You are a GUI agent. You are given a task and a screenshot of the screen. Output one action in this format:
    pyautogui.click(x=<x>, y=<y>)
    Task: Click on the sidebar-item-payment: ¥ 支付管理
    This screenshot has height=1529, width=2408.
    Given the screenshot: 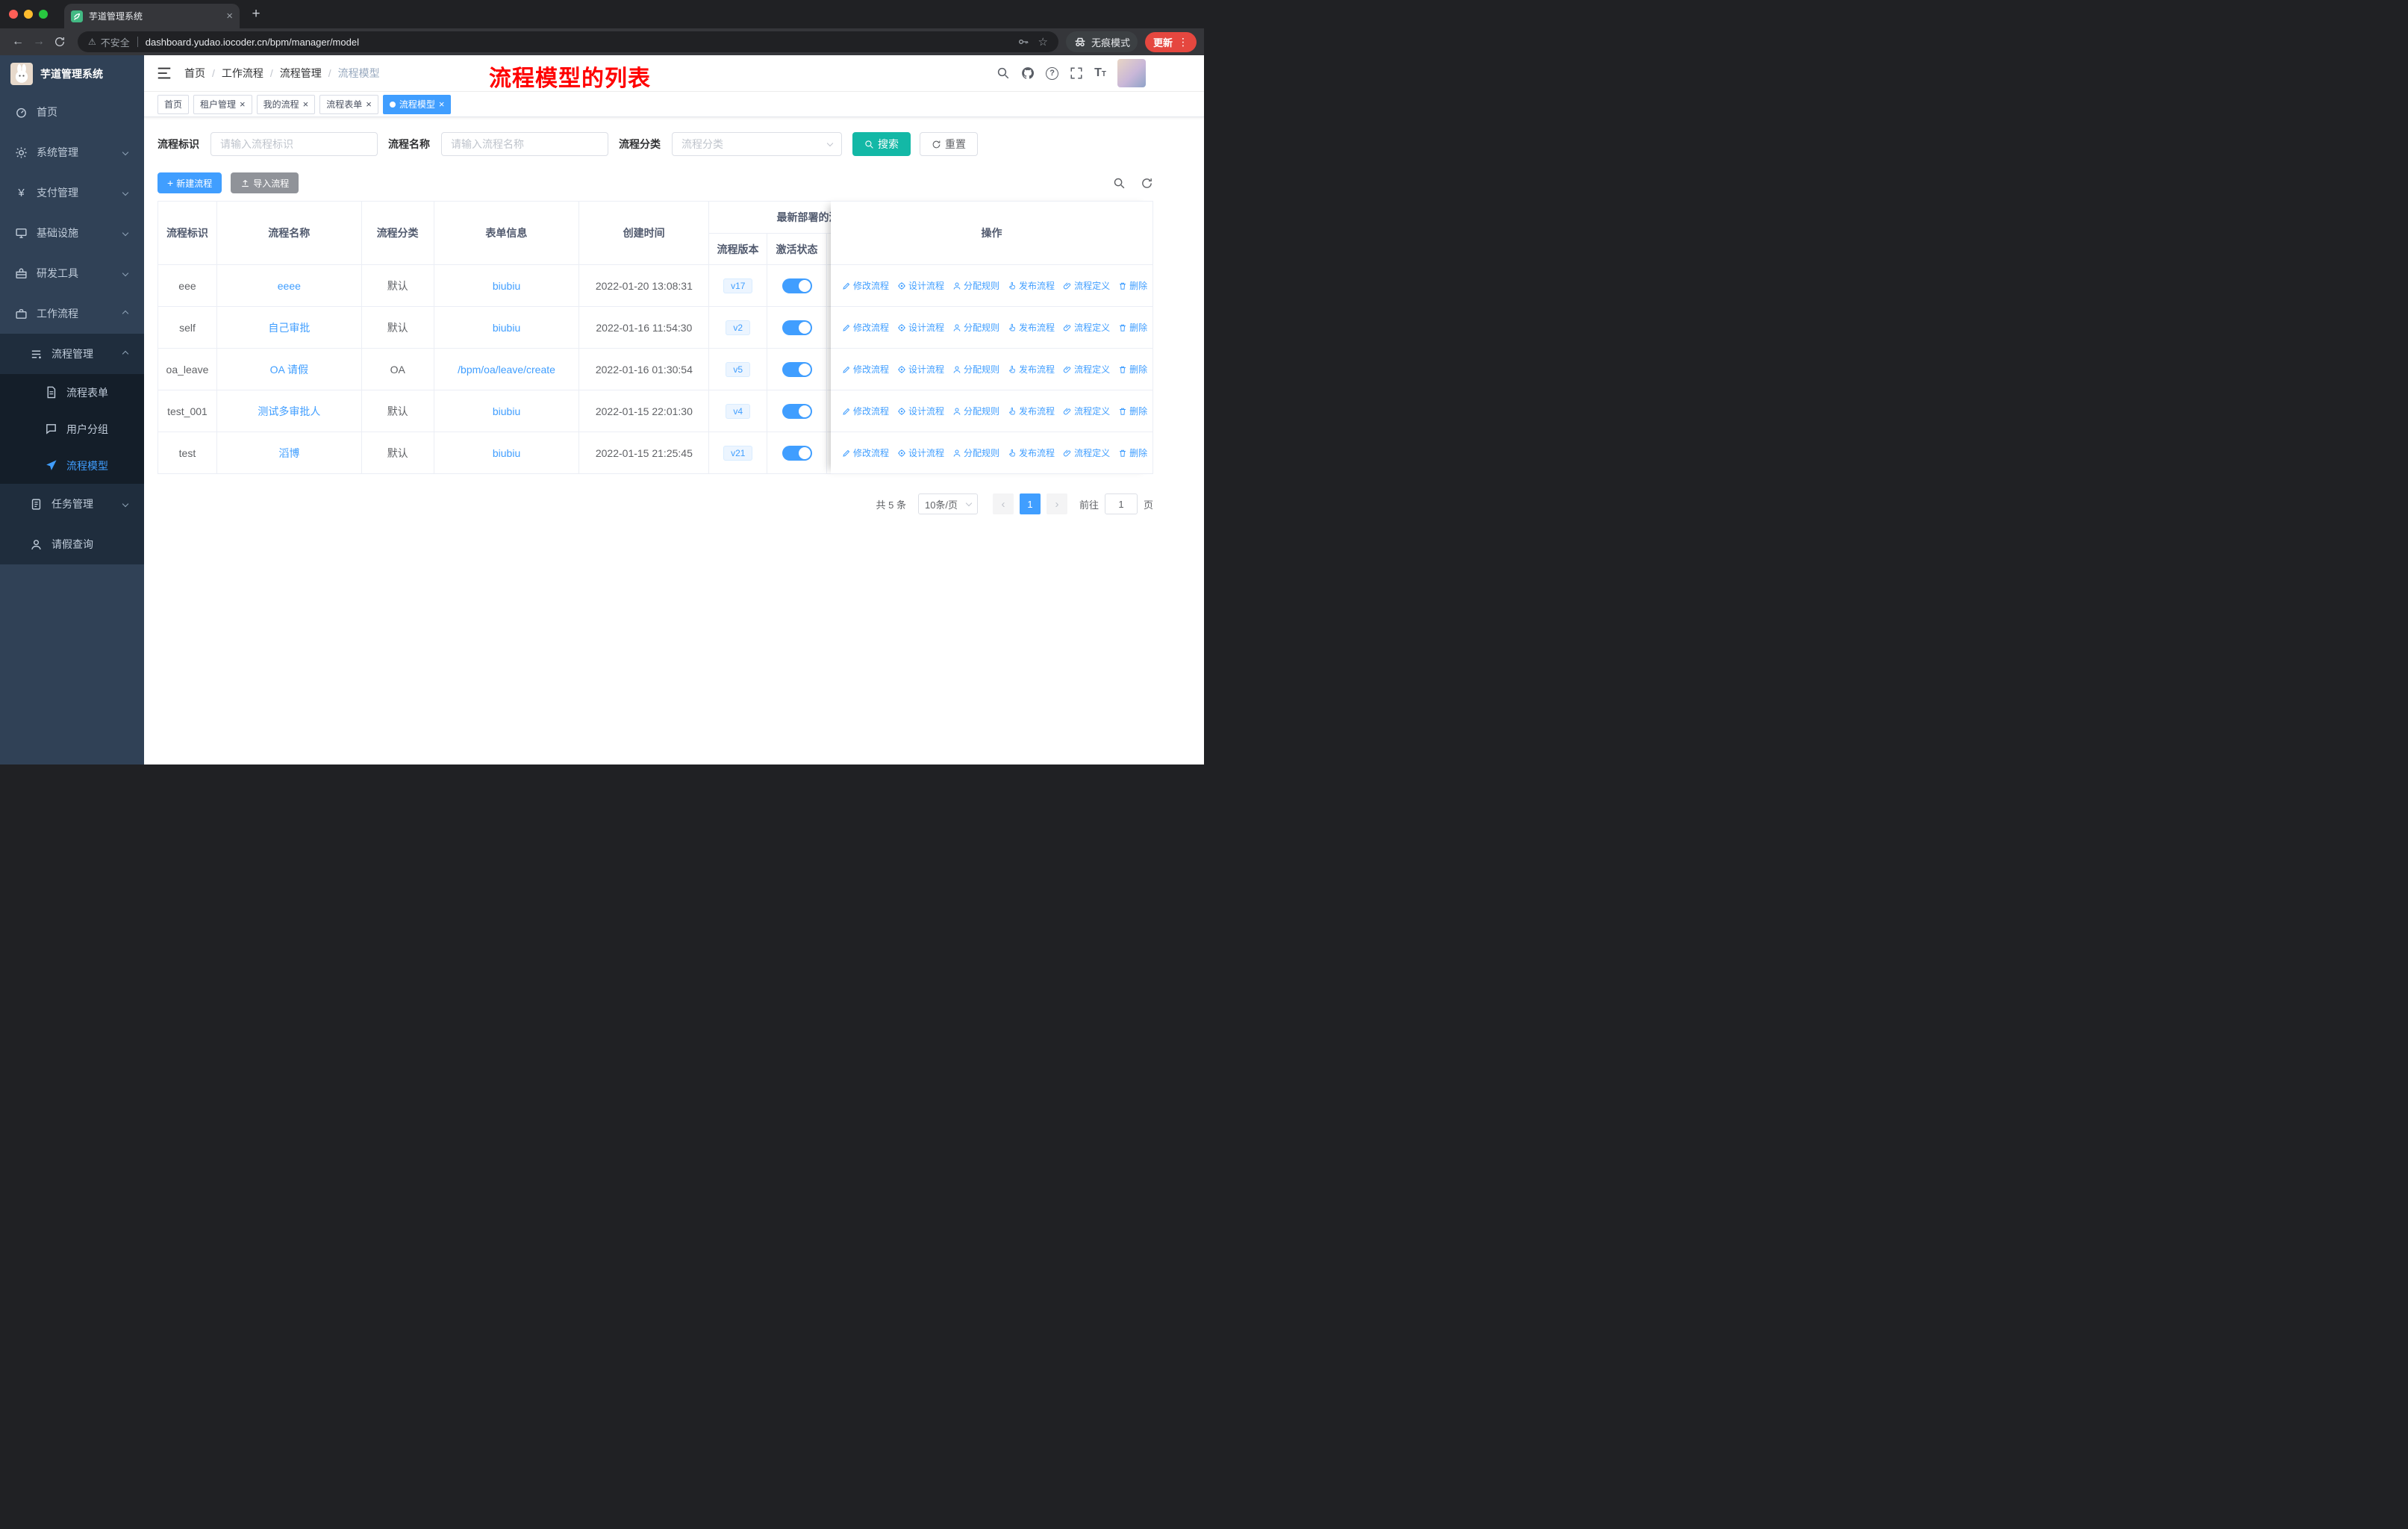 What is the action you would take?
    pyautogui.click(x=72, y=193)
    